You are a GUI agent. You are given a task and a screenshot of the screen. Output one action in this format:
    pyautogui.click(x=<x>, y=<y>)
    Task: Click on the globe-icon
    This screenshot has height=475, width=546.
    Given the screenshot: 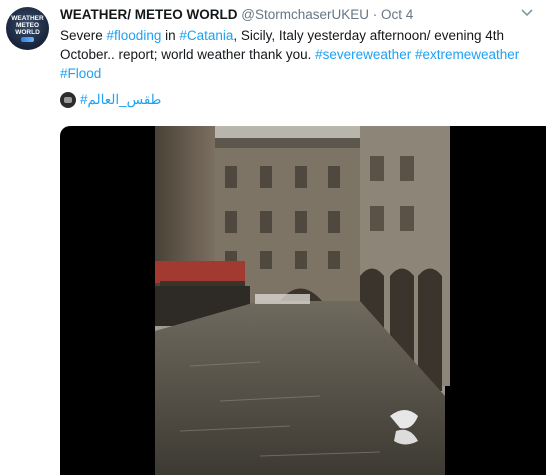 What is the action you would take?
    pyautogui.click(x=27, y=39)
    